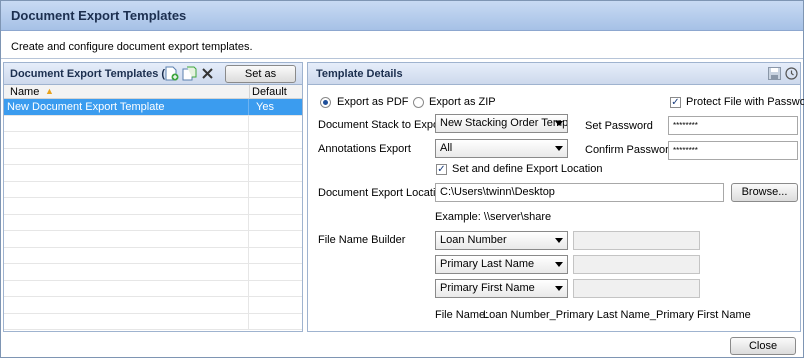 This screenshot has height=358, width=804. I want to click on template-details-title: Template Details, so click(359, 74).